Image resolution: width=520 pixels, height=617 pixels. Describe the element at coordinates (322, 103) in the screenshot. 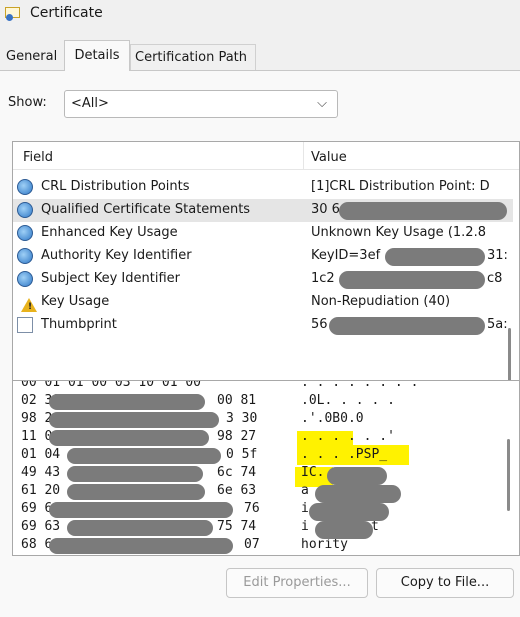

I see `chevron-down-icon: ⌵` at that location.